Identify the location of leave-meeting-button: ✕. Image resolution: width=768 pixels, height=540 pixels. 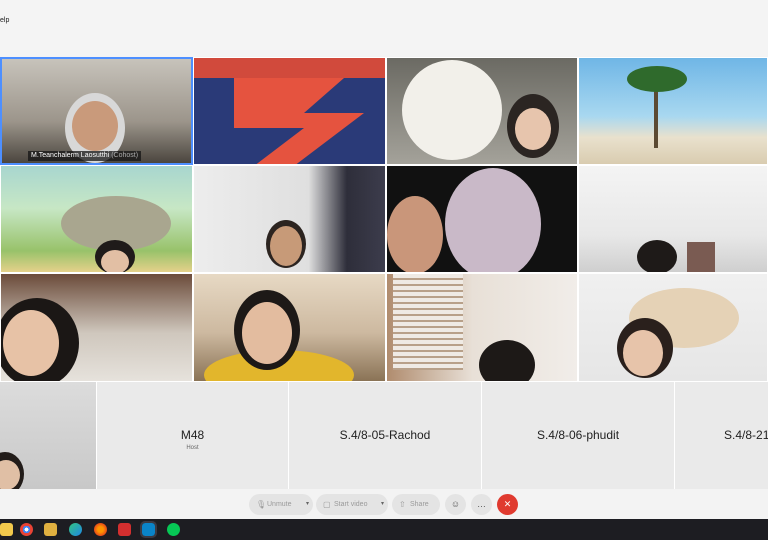
(507, 504).